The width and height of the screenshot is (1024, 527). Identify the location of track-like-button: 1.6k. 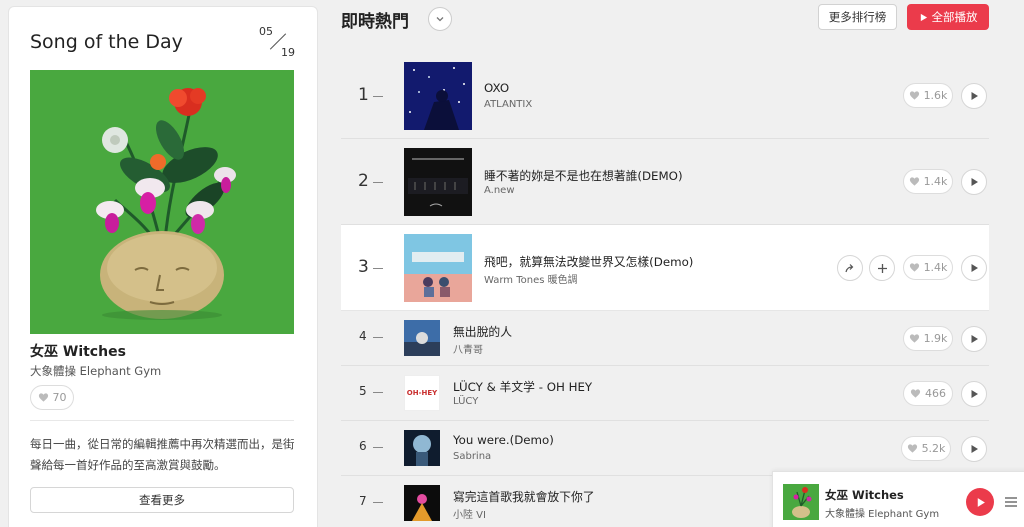
(928, 95).